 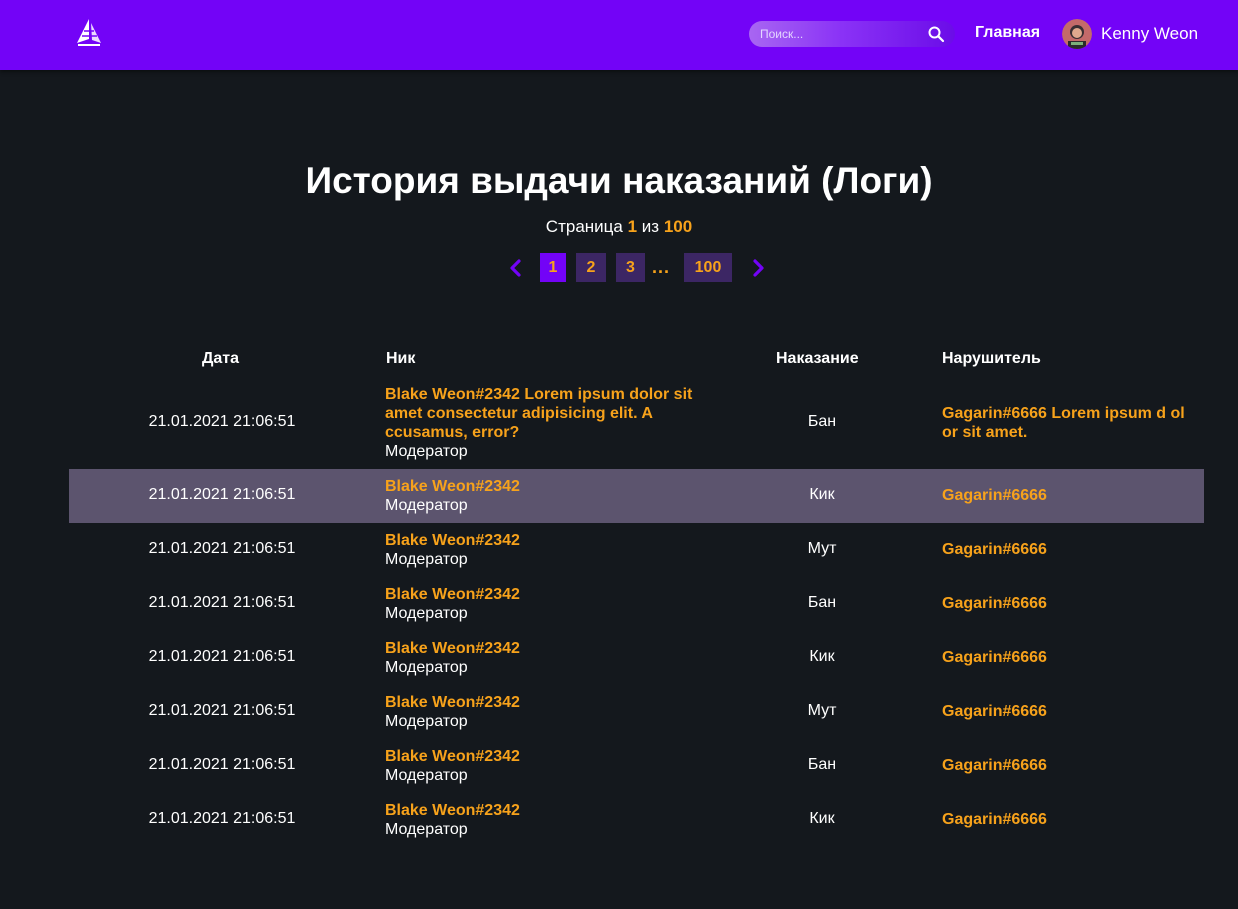 I want to click on of-word: из, so click(x=650, y=226).